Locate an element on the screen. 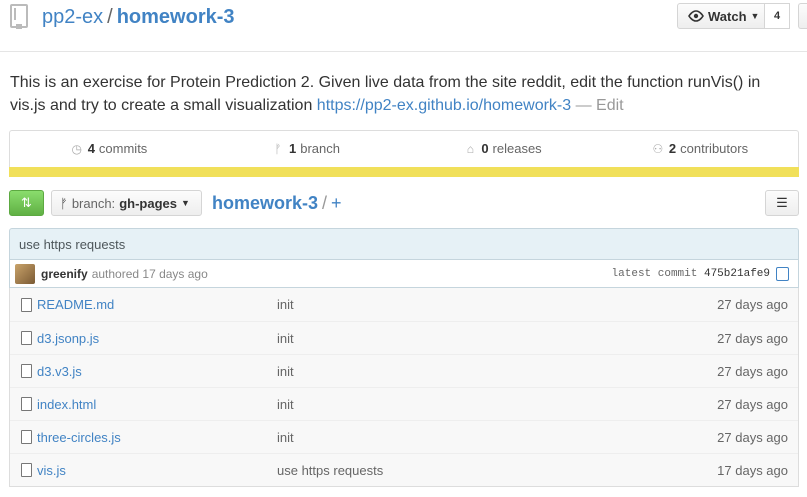 This screenshot has height=497, width=807. list-view-button: ☰ is located at coordinates (782, 203).